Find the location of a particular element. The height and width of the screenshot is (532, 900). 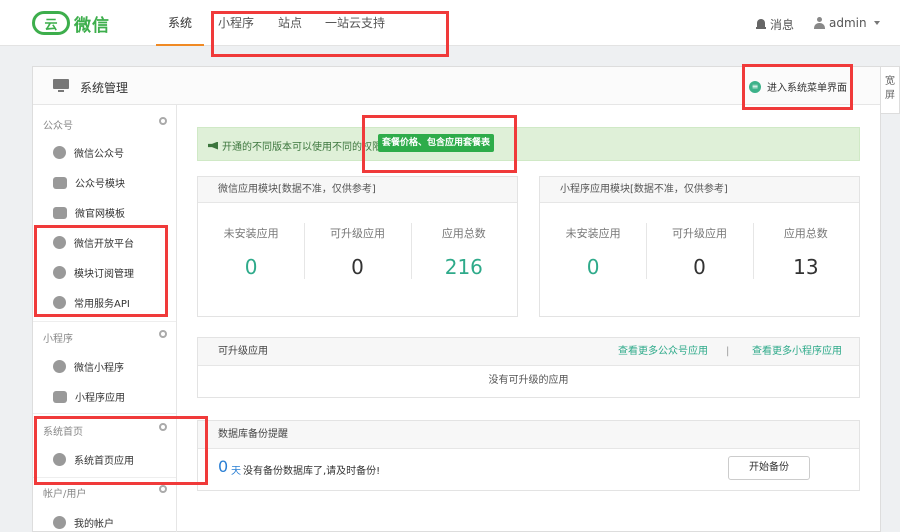

stat-value: 216 is located at coordinates (463, 267).